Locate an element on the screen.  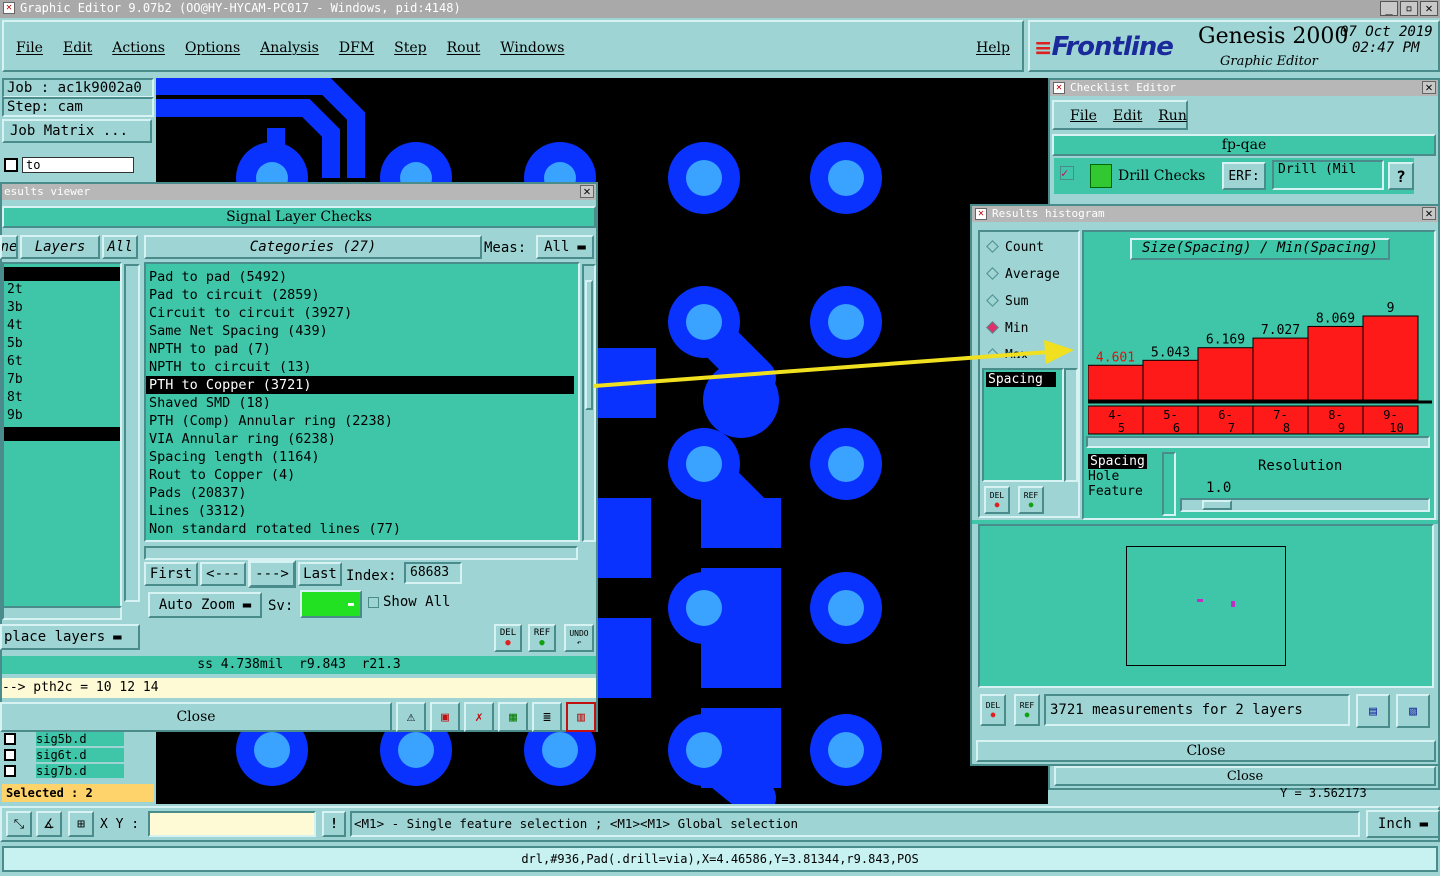
minimize-icon: _ is located at coordinates (1389, 8).